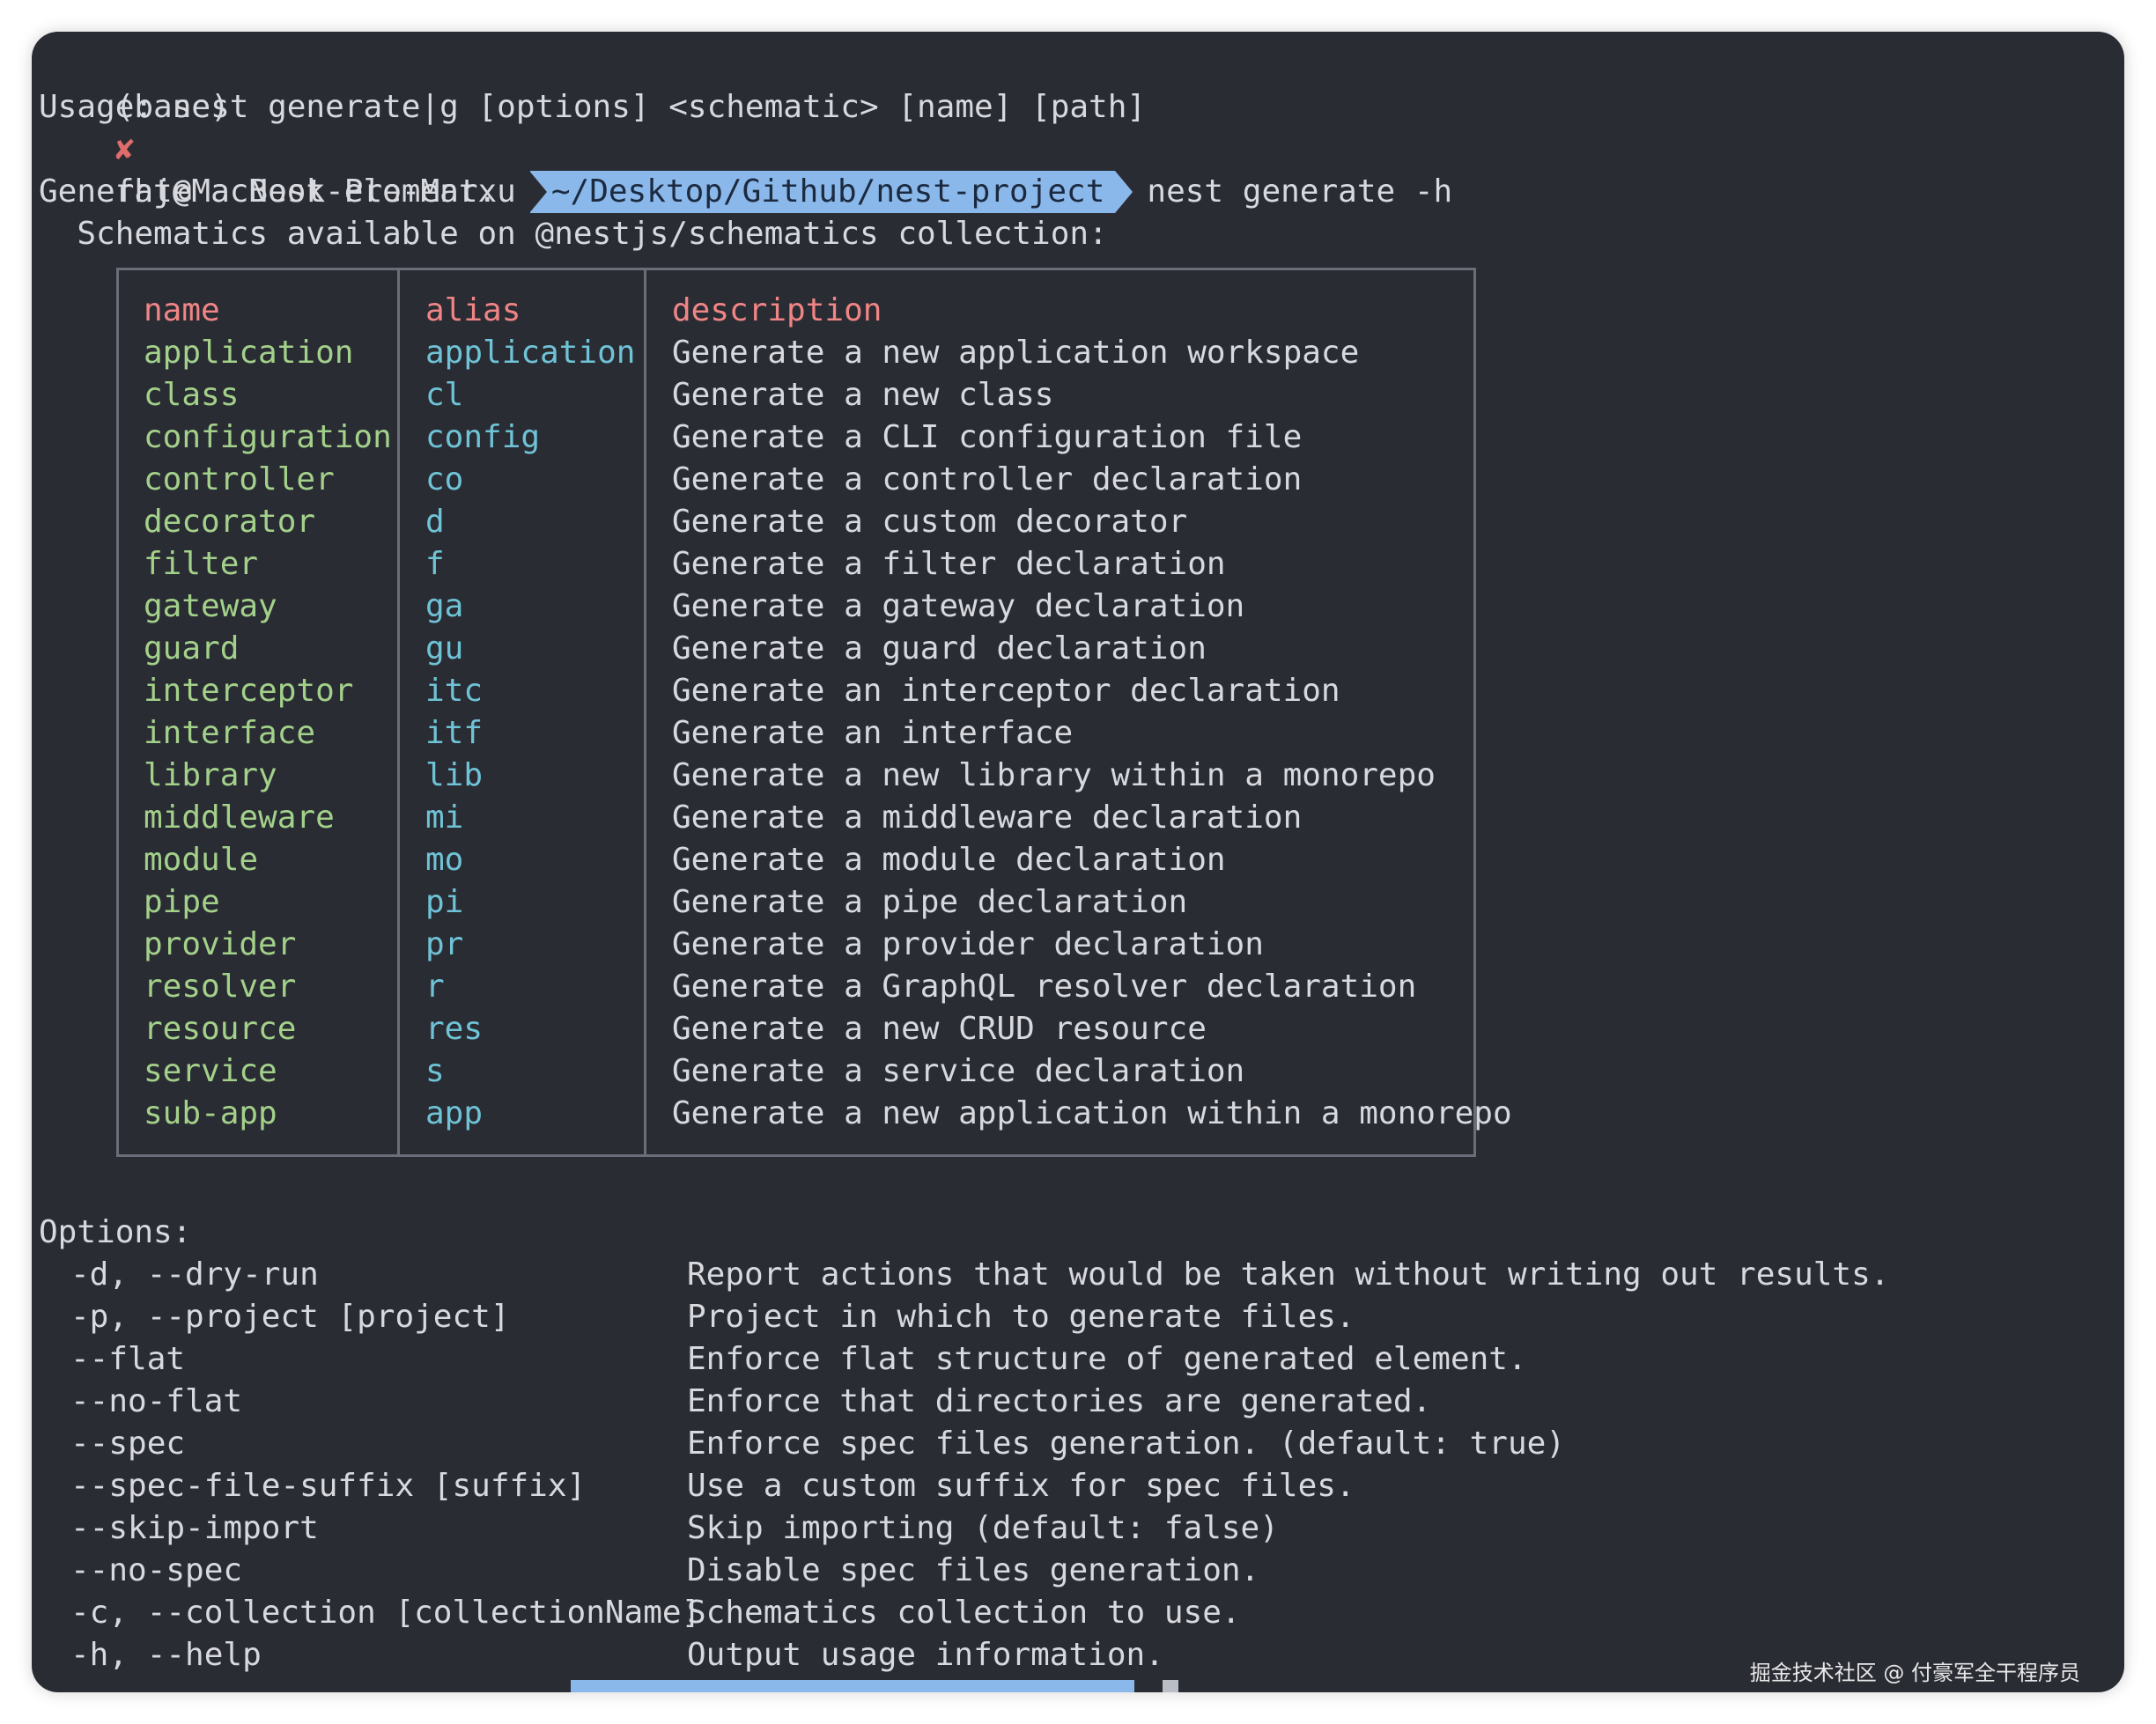 The image size is (2156, 1724). Describe the element at coordinates (455, 1029) in the screenshot. I see `schematic-alias: res` at that location.